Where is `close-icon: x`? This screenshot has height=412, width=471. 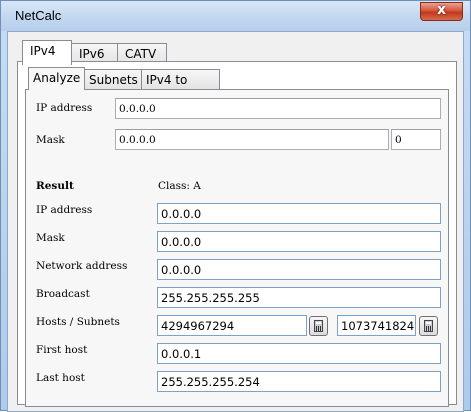
close-icon: x is located at coordinates (441, 10).